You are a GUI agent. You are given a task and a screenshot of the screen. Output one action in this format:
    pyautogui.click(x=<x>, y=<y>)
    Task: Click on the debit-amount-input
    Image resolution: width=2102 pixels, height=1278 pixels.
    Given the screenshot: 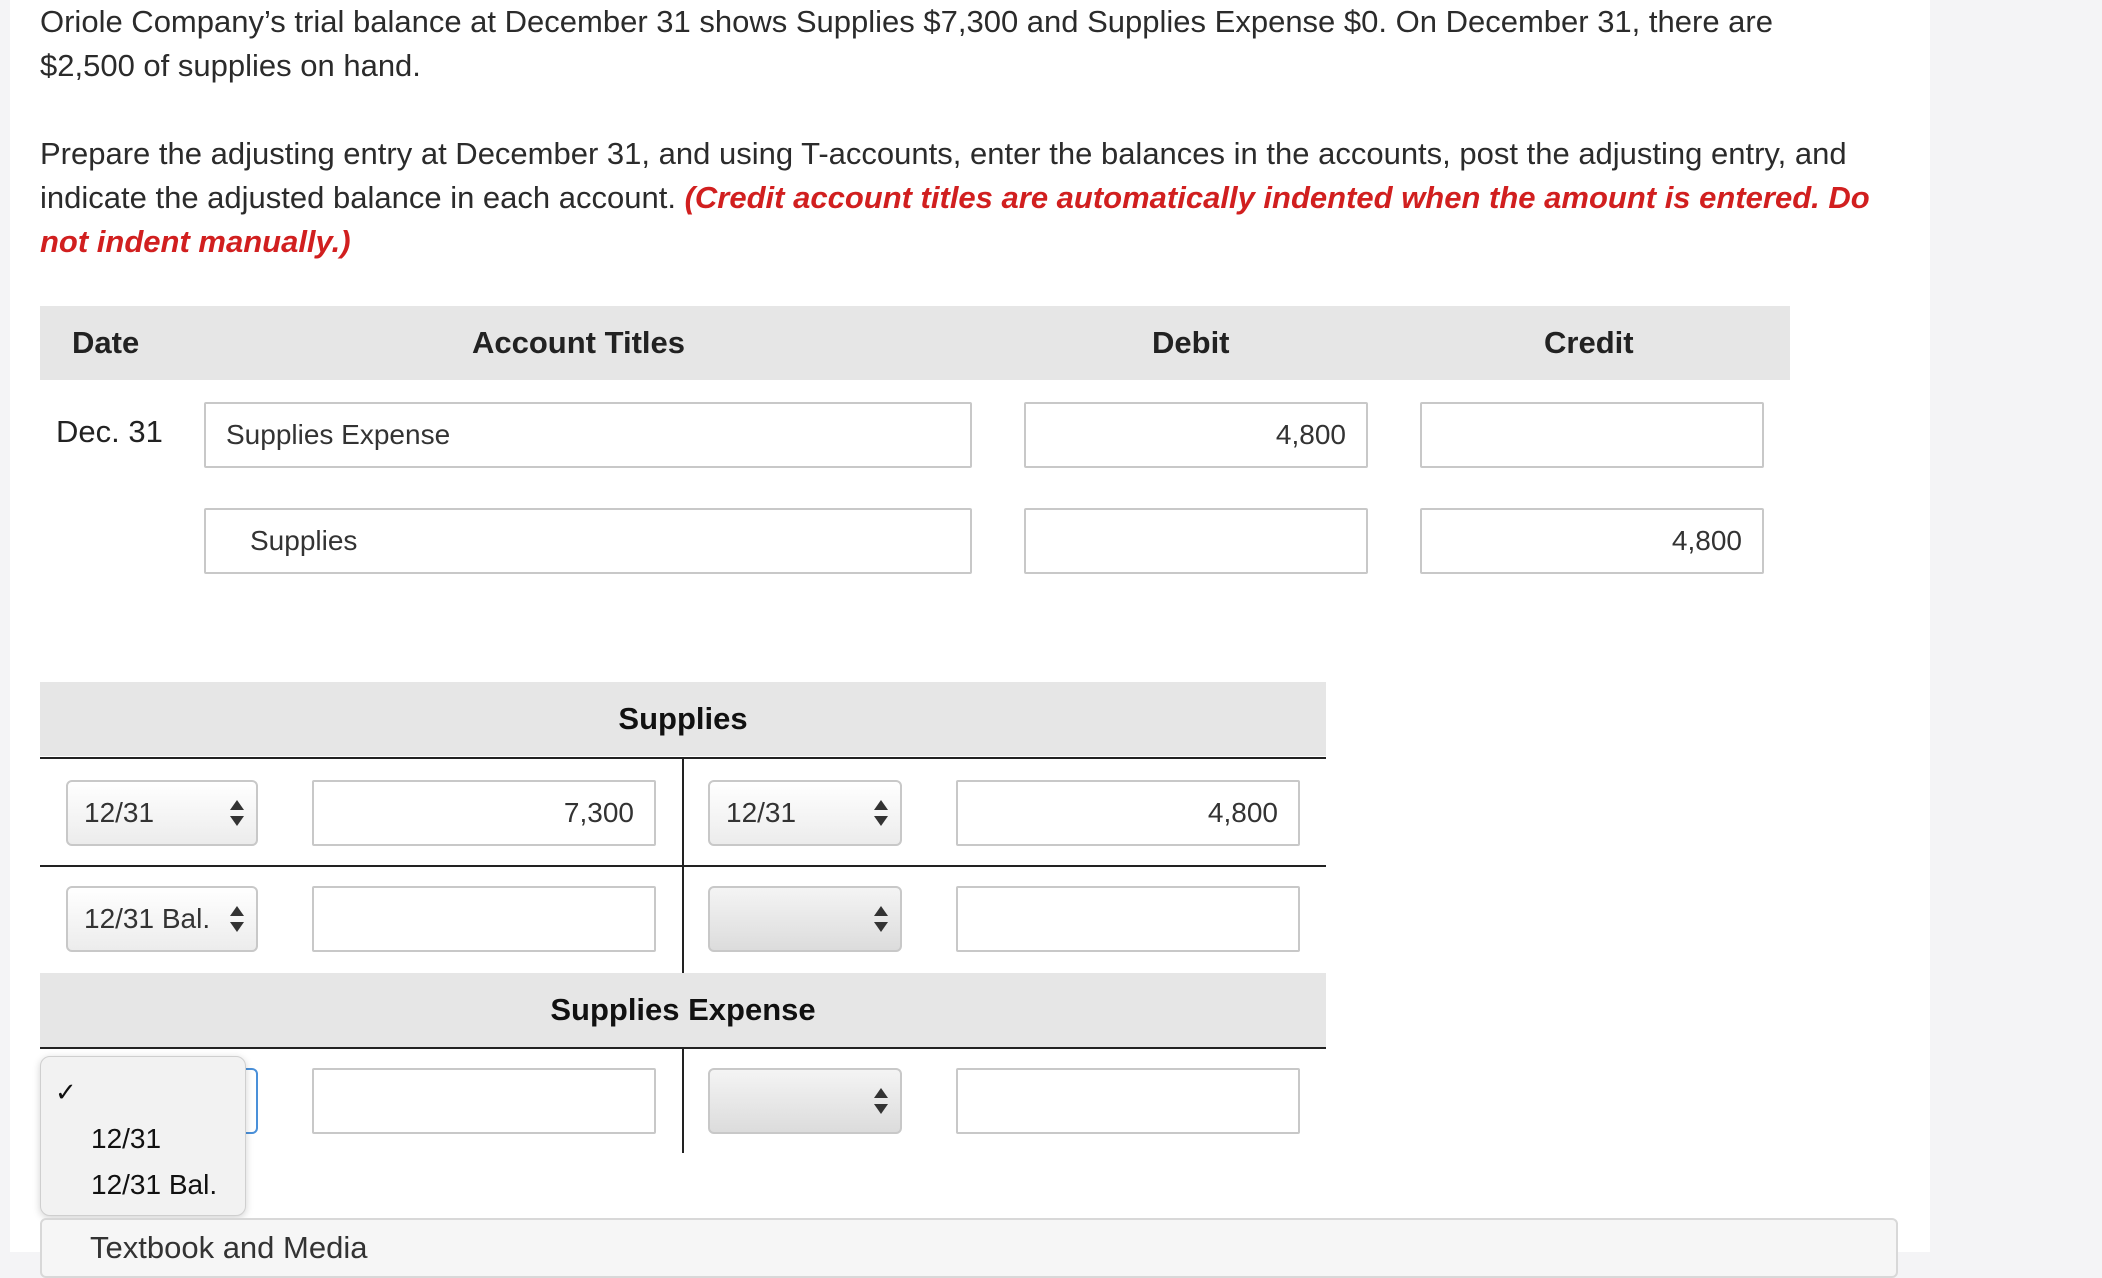 What is the action you would take?
    pyautogui.click(x=484, y=1101)
    